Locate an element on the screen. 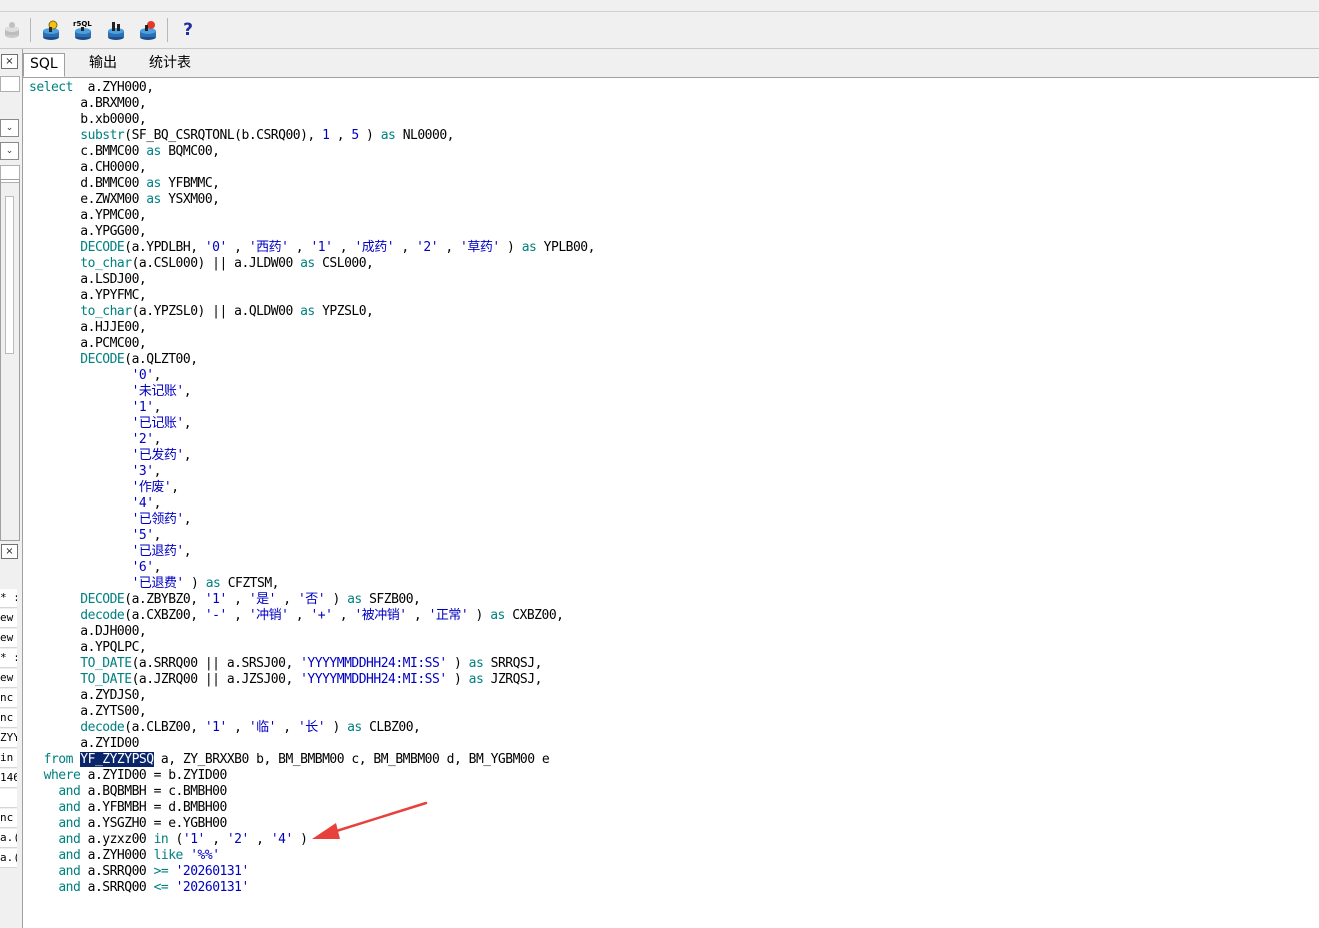 Image resolution: width=1319 pixels, height=928 pixels. sql-string: '3' is located at coordinates (142, 471).